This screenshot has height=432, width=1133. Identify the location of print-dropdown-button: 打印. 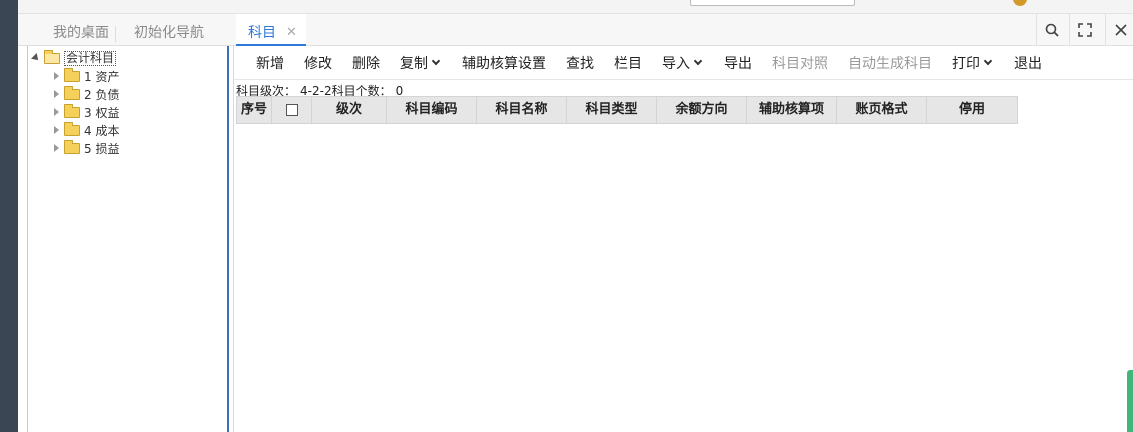
(972, 63).